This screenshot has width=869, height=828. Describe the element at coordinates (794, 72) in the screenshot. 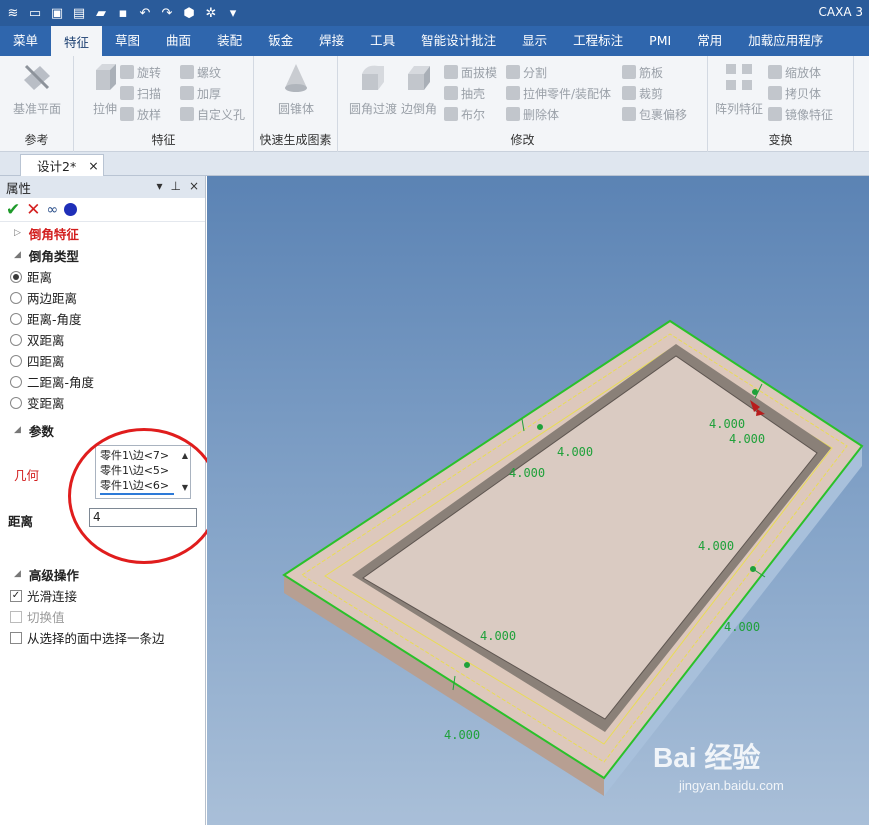

I see `scale-body-button: 缩放体` at that location.